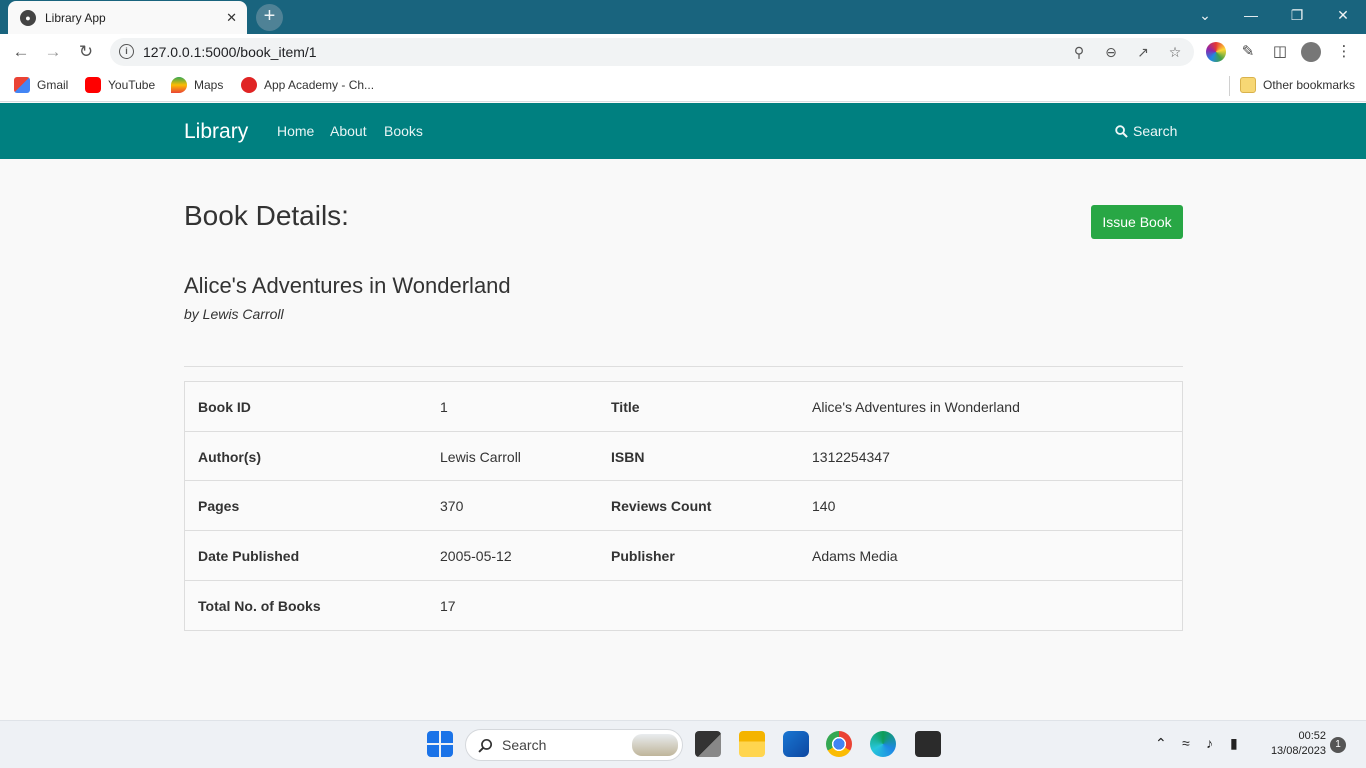  I want to click on battery-icon: ▮, so click(1234, 743).